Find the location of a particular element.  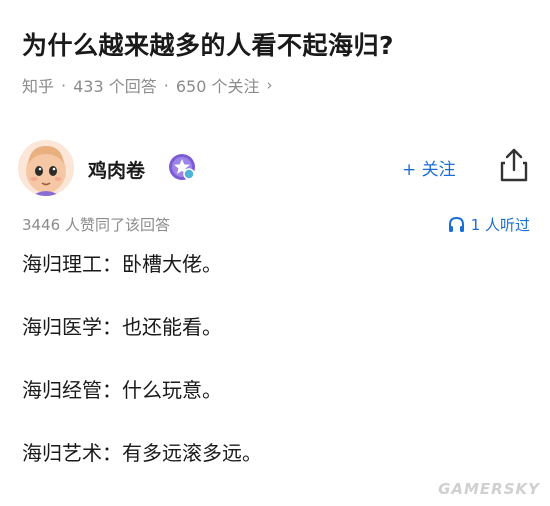

answer-count-link: 433 个回答 is located at coordinates (115, 85).